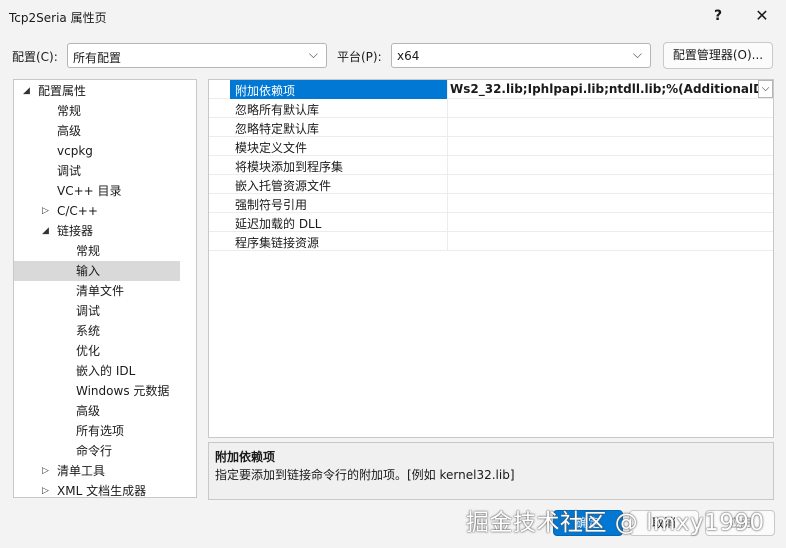  I want to click on tree-item: Windows 元数据, so click(97, 391).